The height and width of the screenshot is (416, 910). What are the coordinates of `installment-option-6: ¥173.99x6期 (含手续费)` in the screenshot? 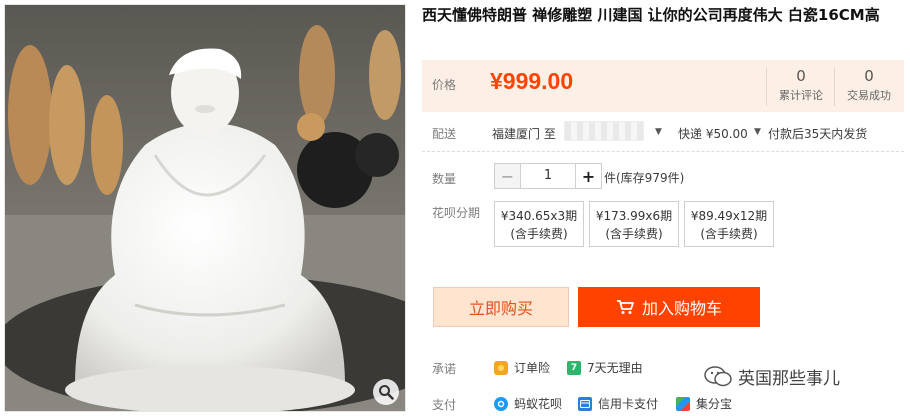 It's located at (634, 224).